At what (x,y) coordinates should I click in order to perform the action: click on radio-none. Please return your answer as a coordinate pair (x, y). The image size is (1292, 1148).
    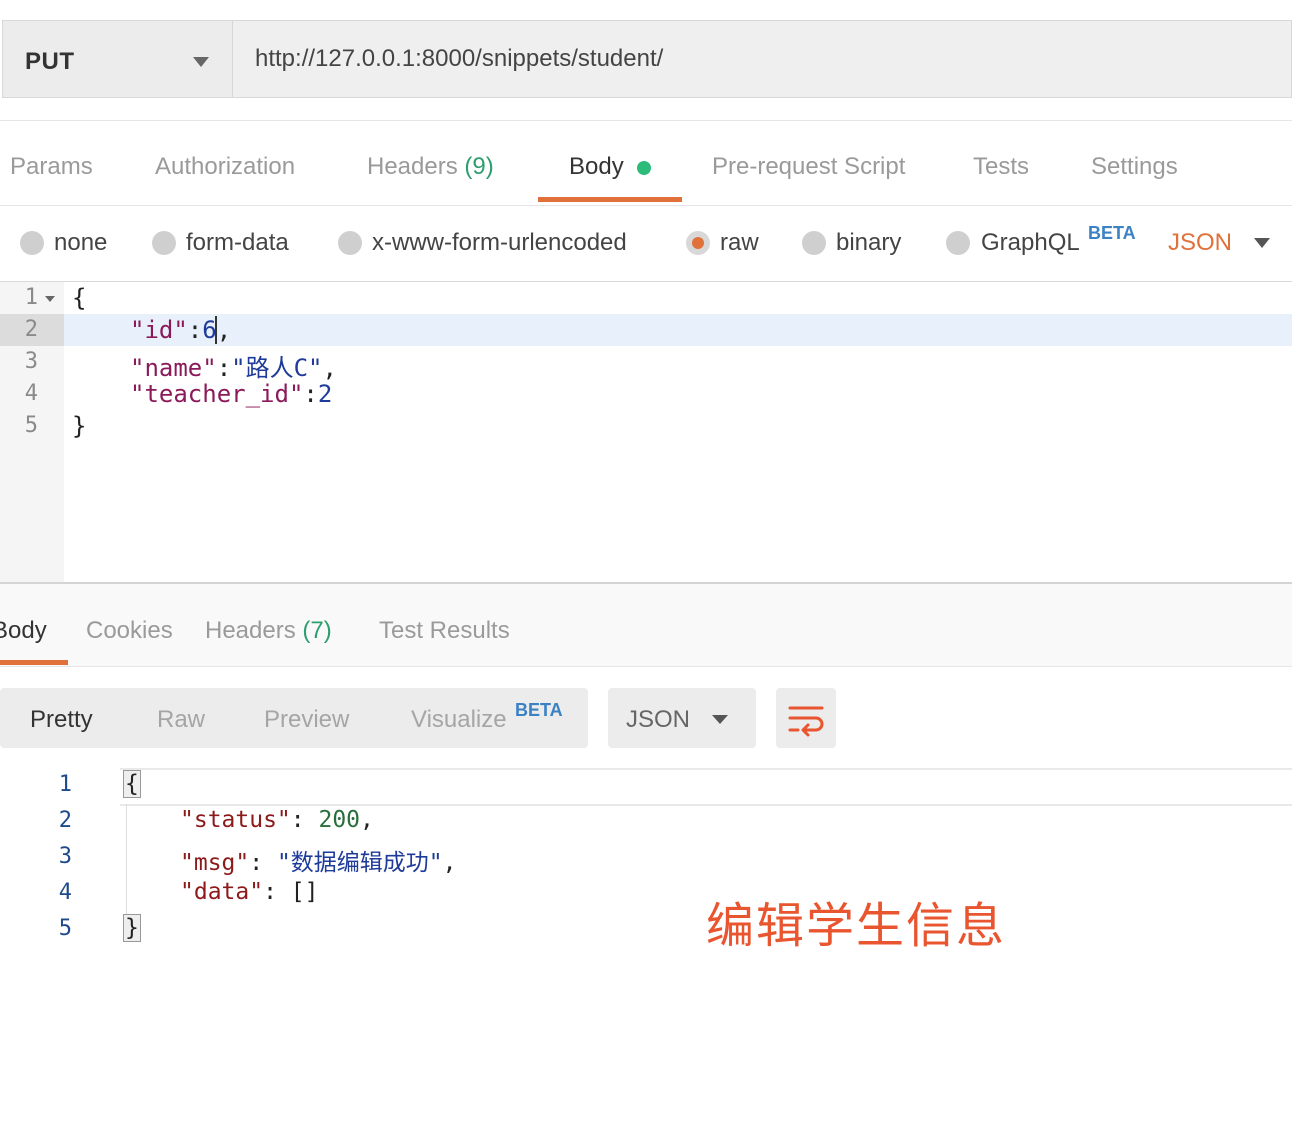
    Looking at the image, I should click on (32, 243).